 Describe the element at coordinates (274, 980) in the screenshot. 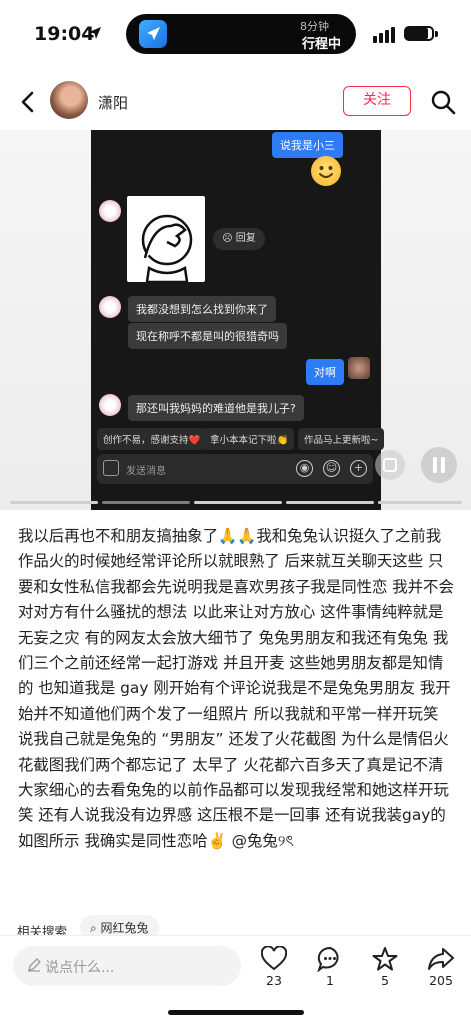

I see `like-count: 23` at that location.